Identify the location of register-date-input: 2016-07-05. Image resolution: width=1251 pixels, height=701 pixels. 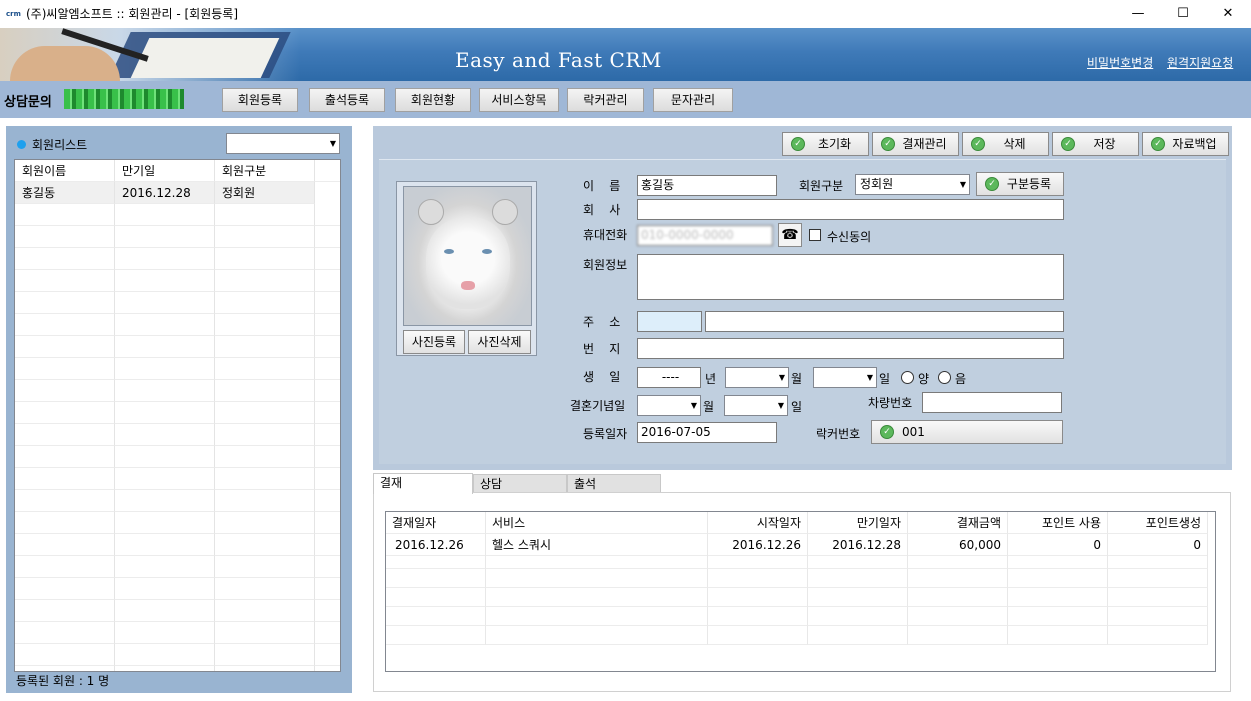
(707, 432).